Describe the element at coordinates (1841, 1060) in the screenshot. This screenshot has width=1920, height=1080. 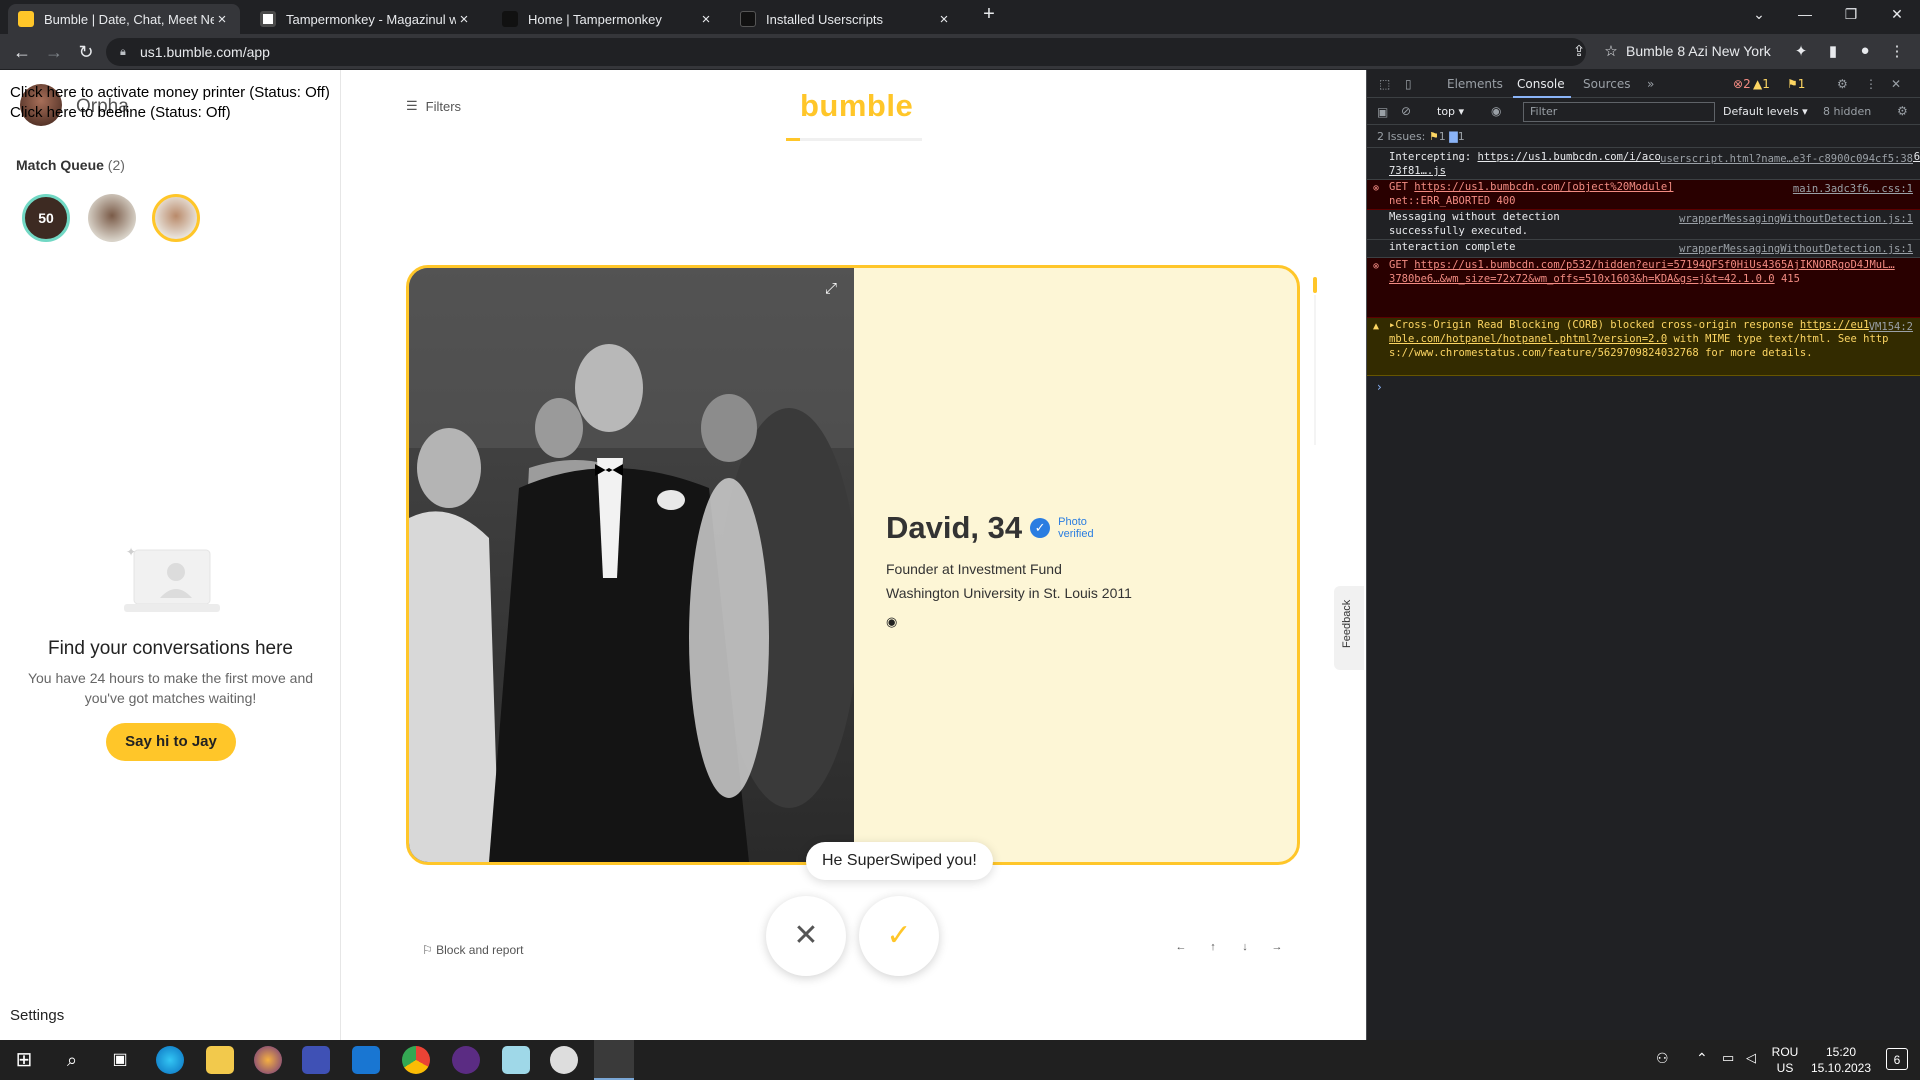
I see `clock: 15:20 15.10.2023` at that location.